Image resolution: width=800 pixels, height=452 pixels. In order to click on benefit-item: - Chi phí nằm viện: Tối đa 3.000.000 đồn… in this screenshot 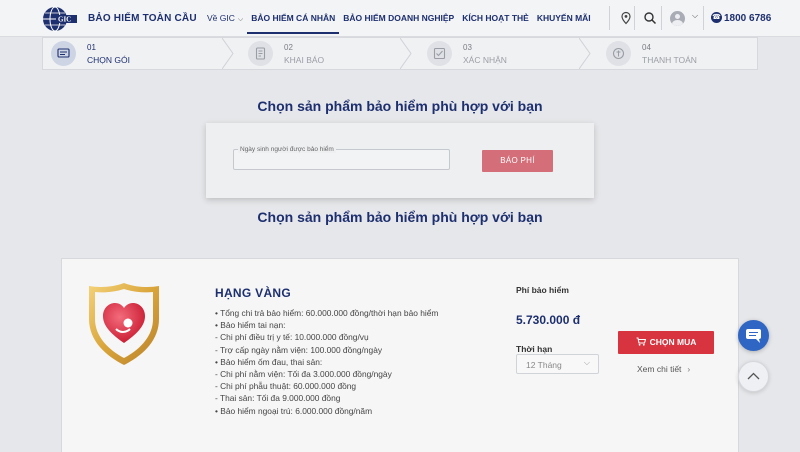, I will do `click(303, 374)`.